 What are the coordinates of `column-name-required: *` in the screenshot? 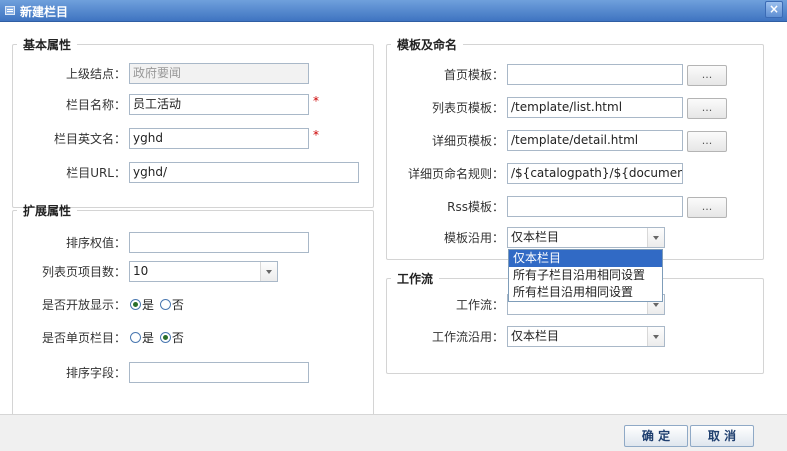 It's located at (316, 101).